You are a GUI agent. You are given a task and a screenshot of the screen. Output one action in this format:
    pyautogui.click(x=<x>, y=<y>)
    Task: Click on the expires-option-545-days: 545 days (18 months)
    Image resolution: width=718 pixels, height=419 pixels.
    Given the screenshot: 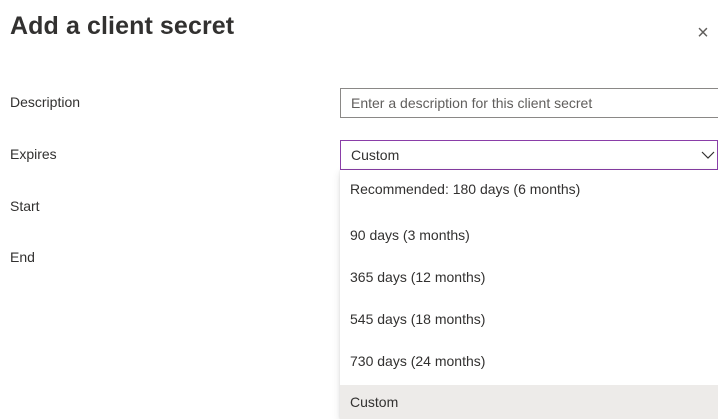 What is the action you would take?
    pyautogui.click(x=529, y=319)
    